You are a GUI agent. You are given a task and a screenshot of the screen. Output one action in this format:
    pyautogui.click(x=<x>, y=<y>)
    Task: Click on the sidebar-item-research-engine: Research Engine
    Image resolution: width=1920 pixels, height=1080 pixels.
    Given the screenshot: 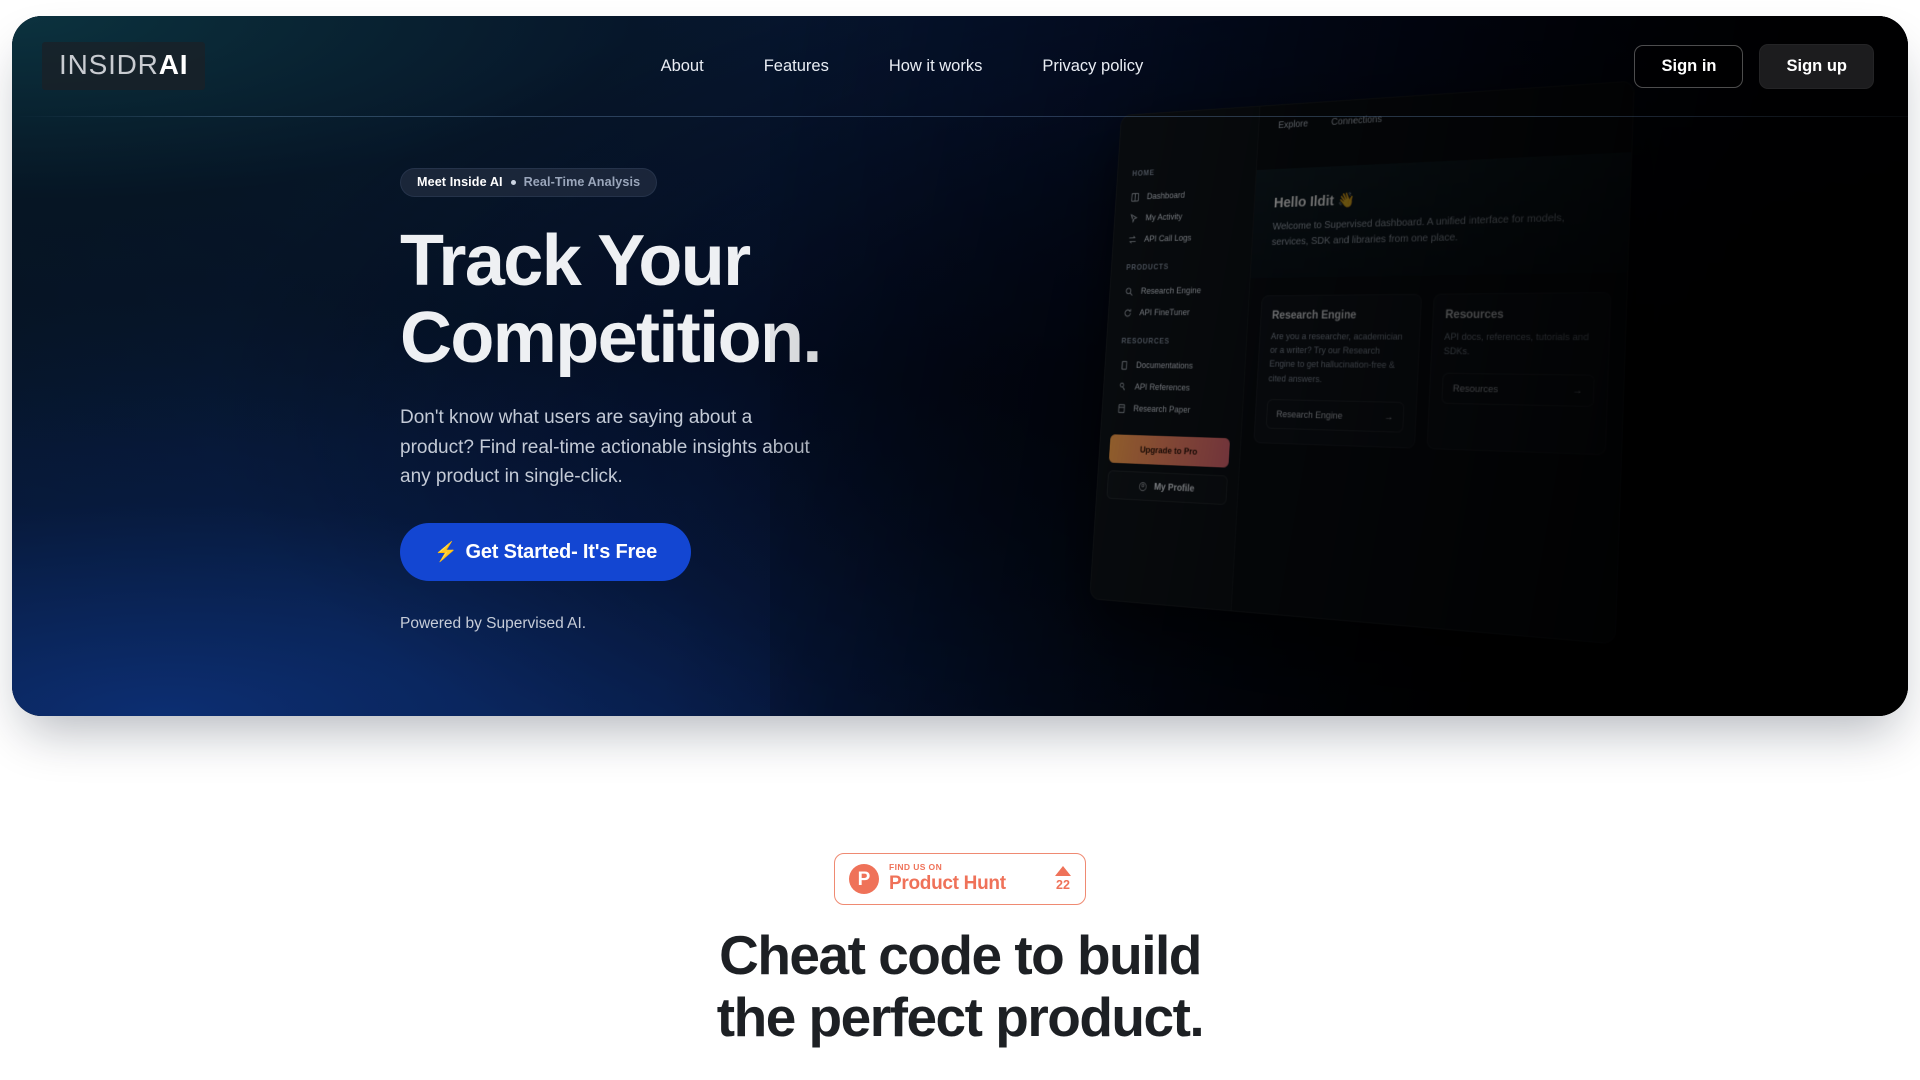 What is the action you would take?
    pyautogui.click(x=1180, y=290)
    